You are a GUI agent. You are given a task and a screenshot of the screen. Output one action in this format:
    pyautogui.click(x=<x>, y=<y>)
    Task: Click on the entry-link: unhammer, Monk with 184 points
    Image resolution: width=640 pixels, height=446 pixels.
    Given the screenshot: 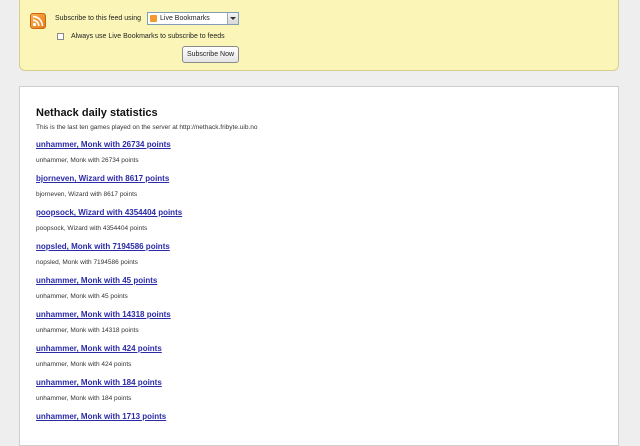 What is the action you would take?
    pyautogui.click(x=99, y=382)
    